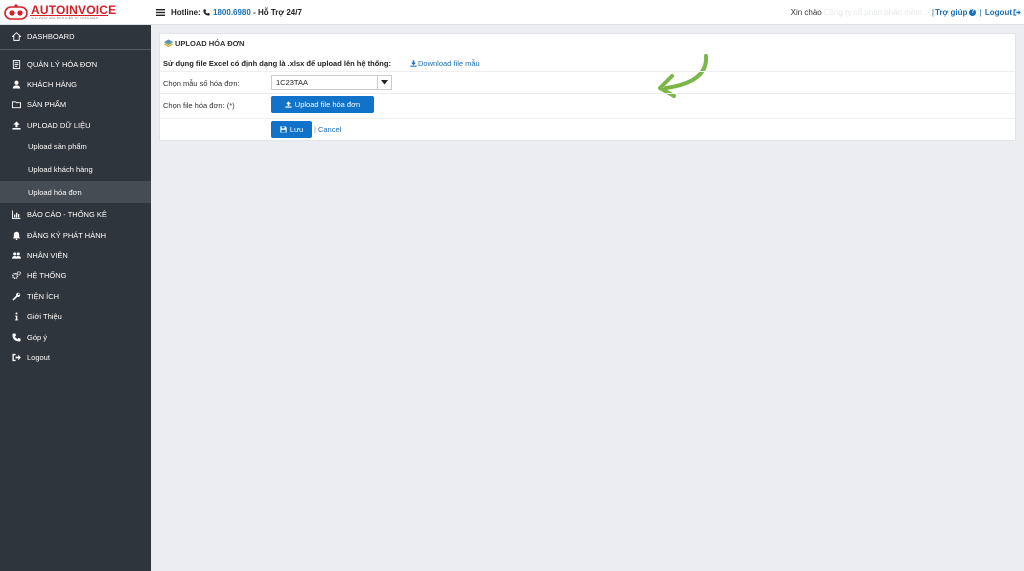 The image size is (1024, 571). I want to click on sidebar-item-invoices: QUẢN LÝ HÓA ĐƠN, so click(75, 64).